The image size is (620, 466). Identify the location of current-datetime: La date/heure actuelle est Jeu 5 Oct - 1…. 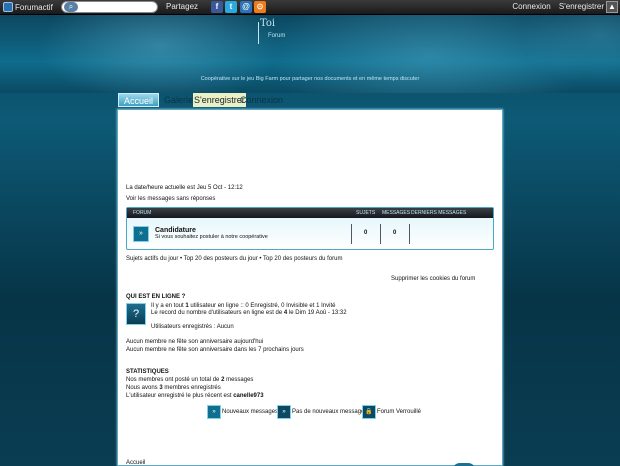
(184, 188).